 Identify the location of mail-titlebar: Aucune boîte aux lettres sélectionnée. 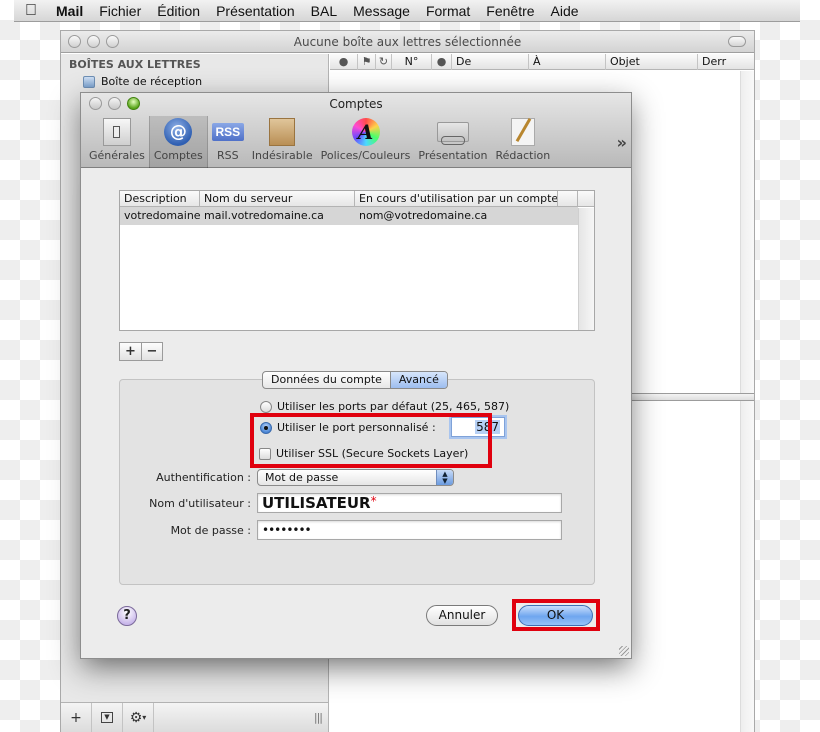
(407, 42).